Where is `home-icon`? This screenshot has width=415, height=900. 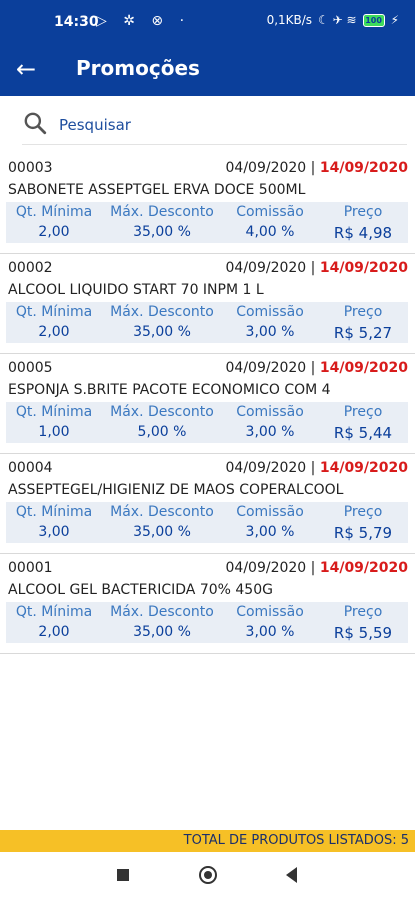
home-icon is located at coordinates (208, 875).